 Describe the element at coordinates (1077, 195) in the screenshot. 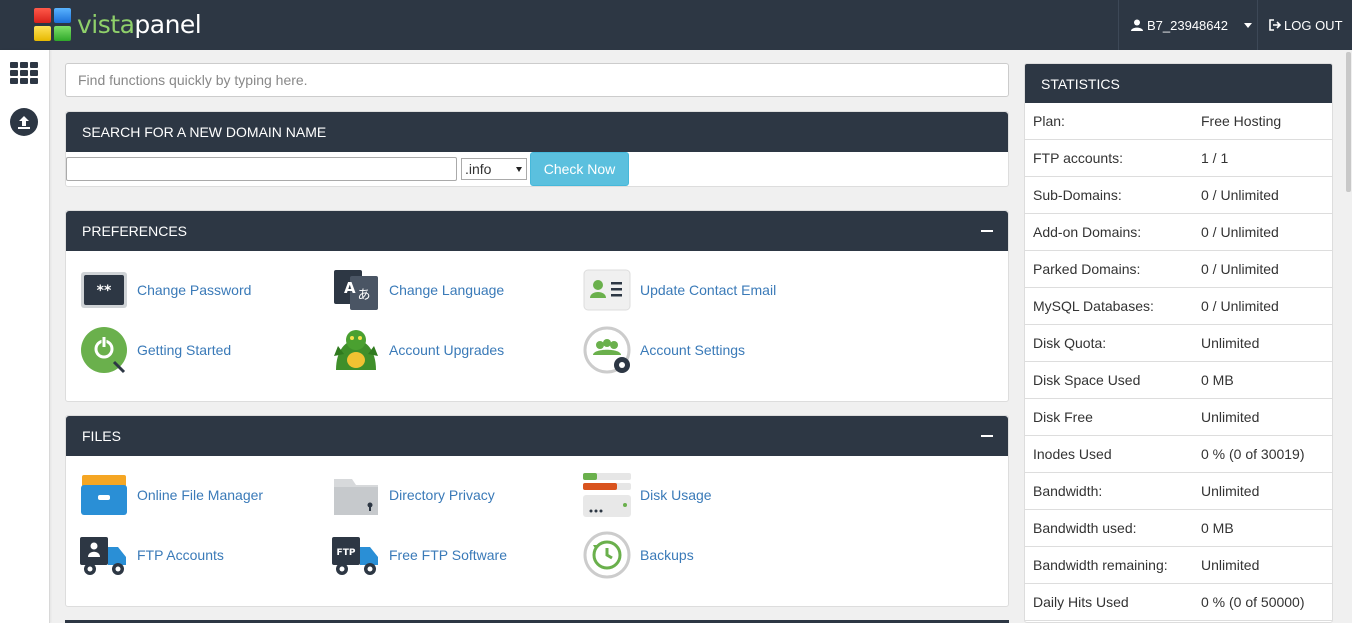

I see `stat-label: Sub-Domains:` at that location.